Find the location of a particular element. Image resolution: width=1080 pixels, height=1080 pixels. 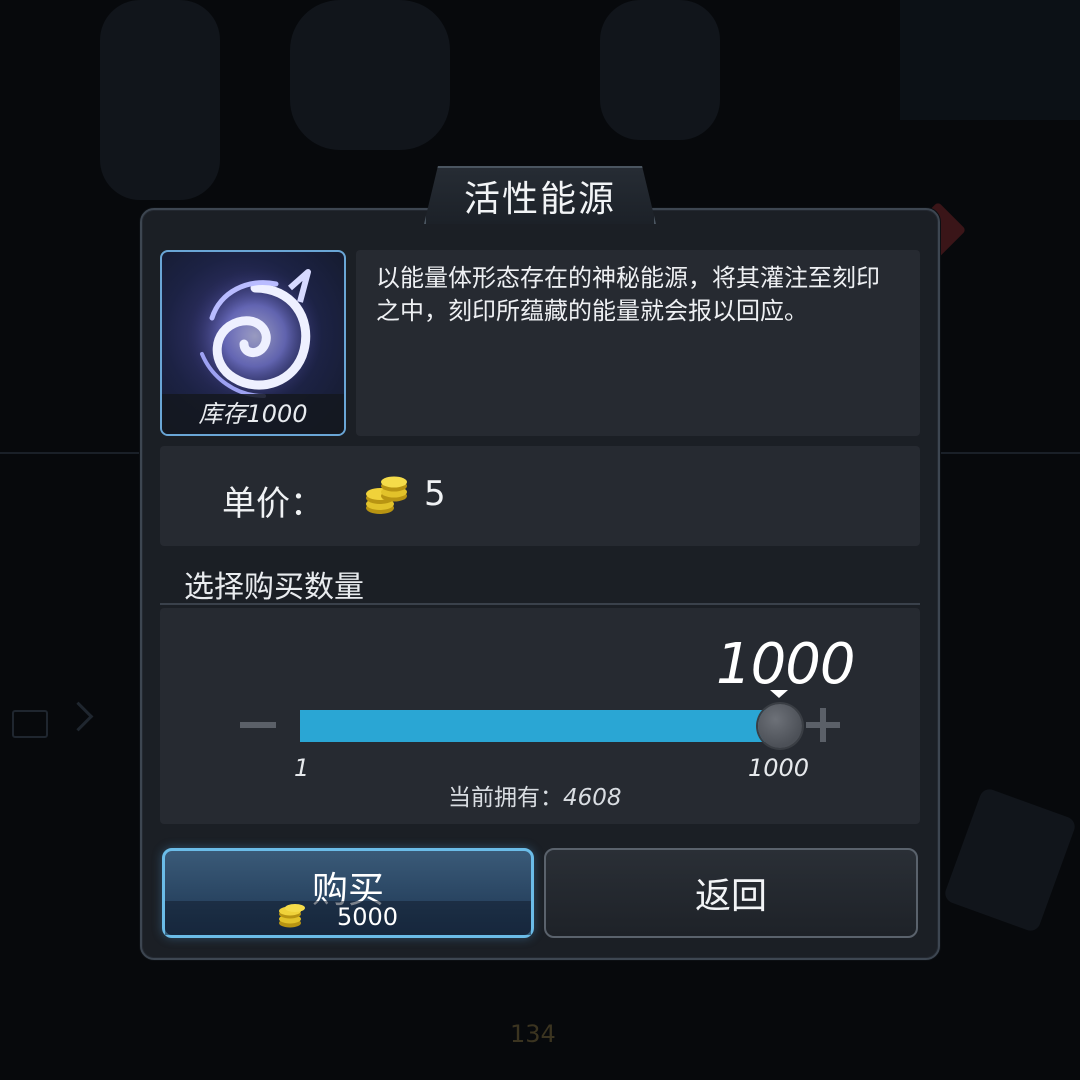

chat-icon is located at coordinates (30, 724).